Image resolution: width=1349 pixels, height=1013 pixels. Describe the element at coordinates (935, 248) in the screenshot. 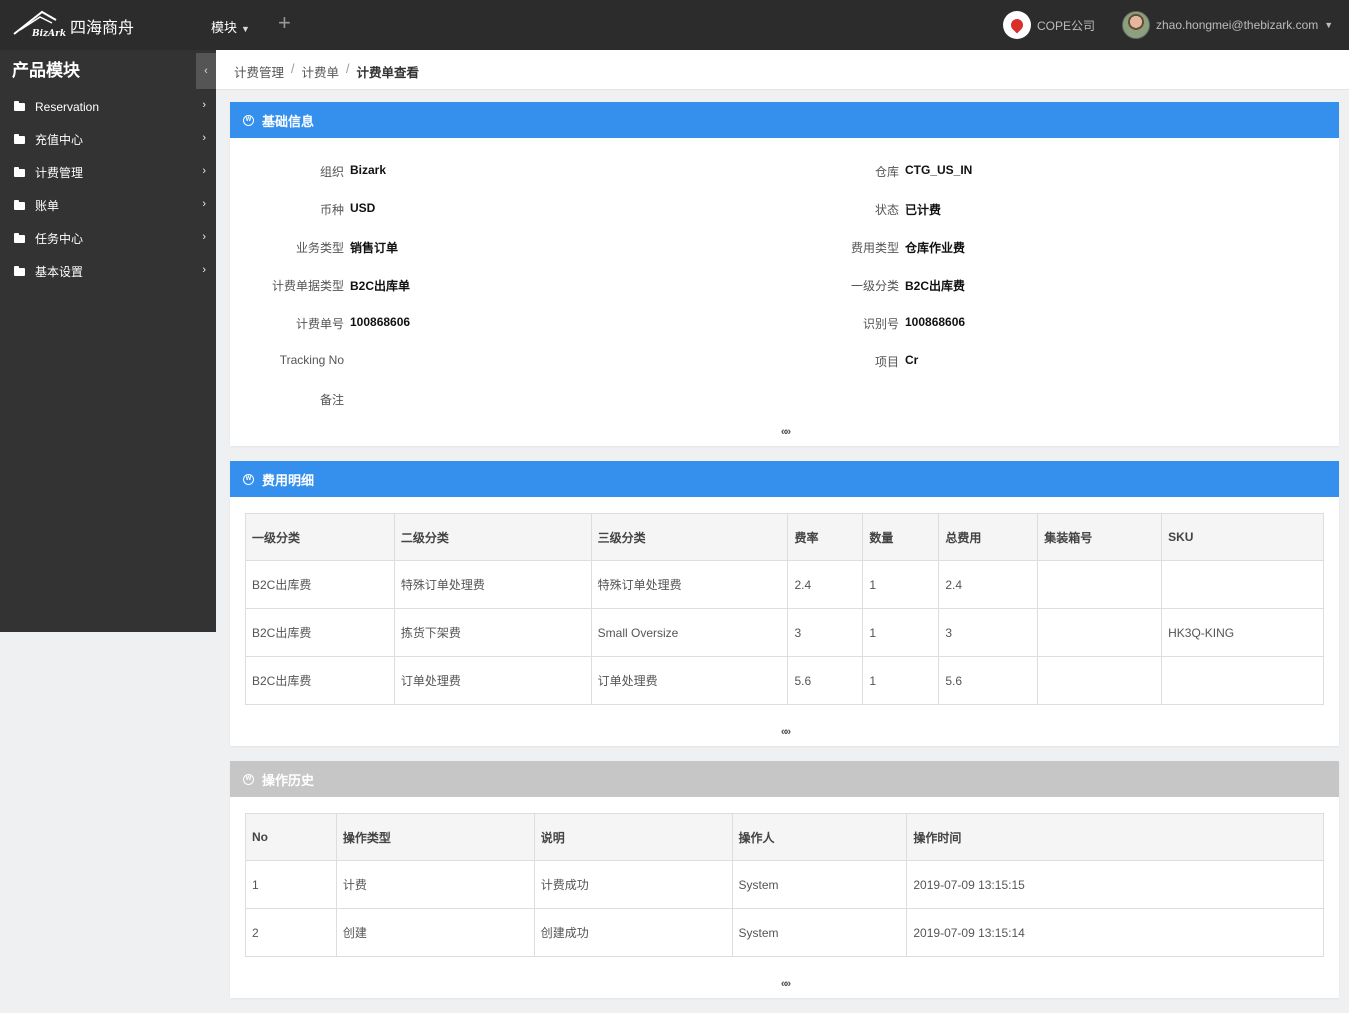

I see `info-value: 仓库作业费` at that location.